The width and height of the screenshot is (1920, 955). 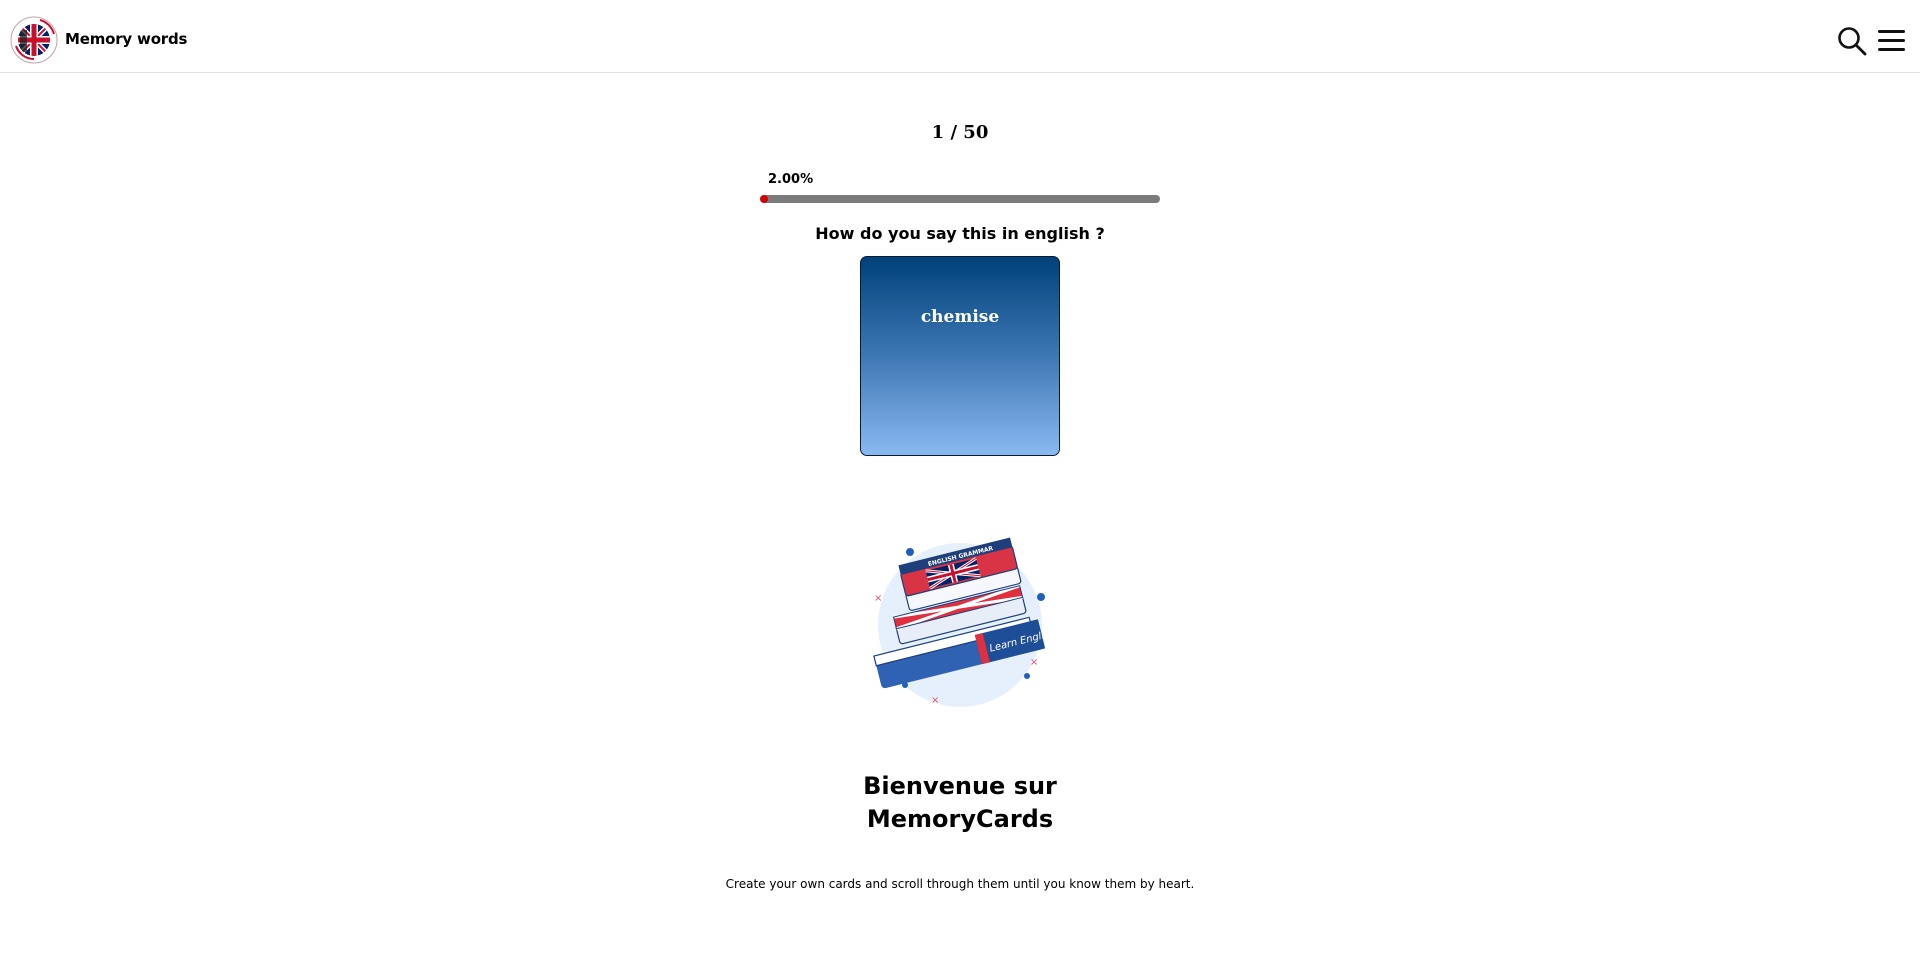 What do you see at coordinates (965, 622) in the screenshot?
I see `books-learn-english-illustration: × × × × Learn English ENGLISH GRAMMAR` at bounding box center [965, 622].